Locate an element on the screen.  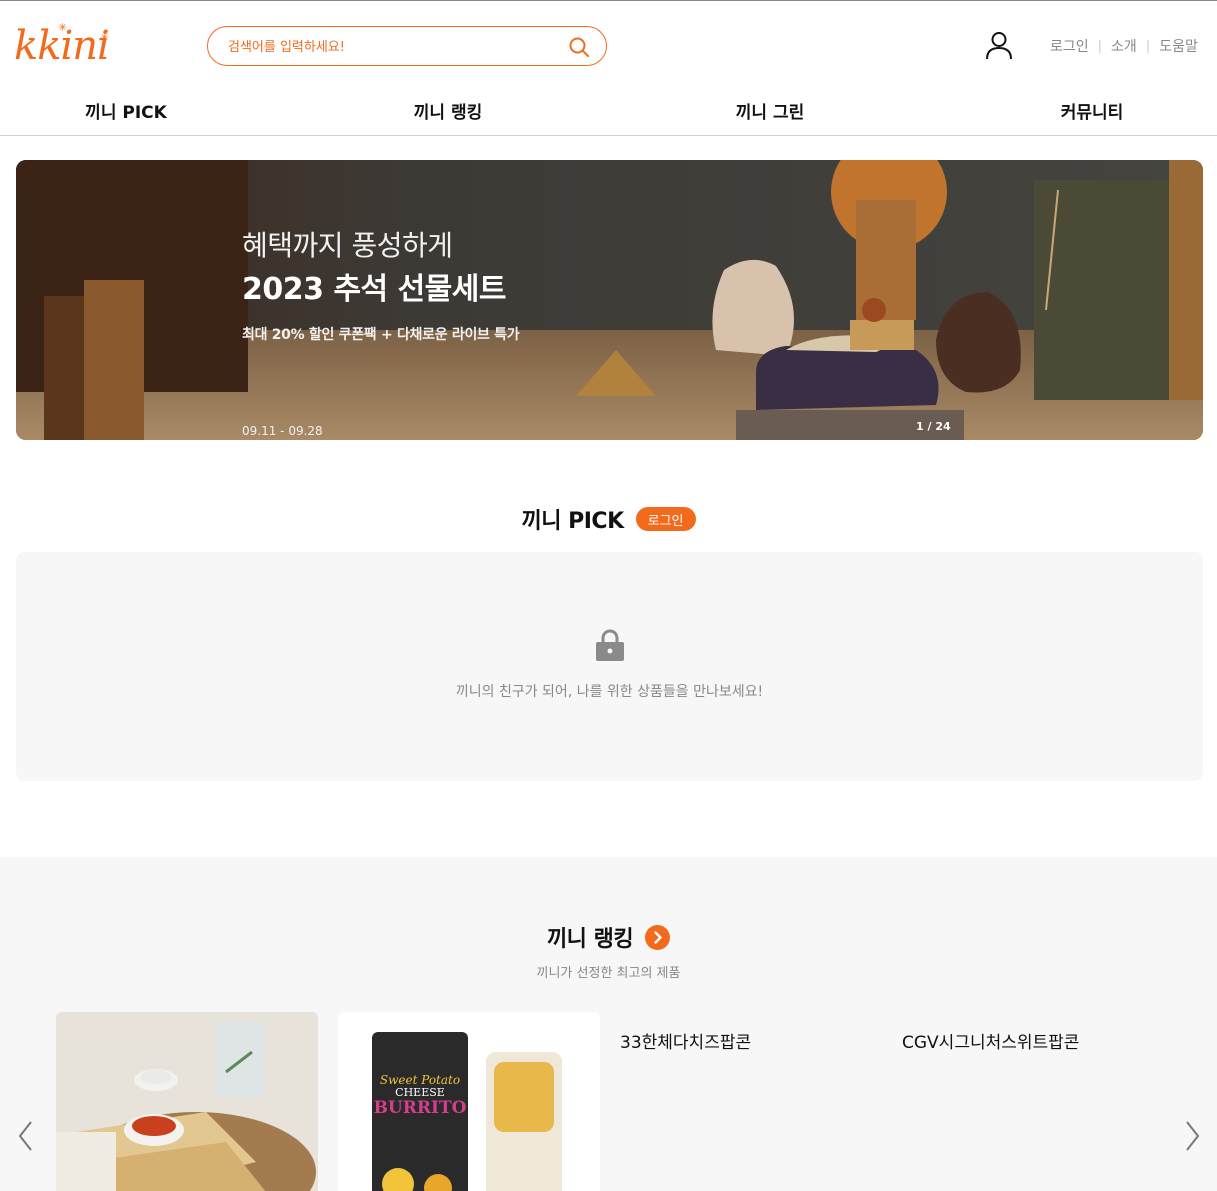
banner-title-line1: 혜택까지 풍성하게 is located at coordinates (347, 245).